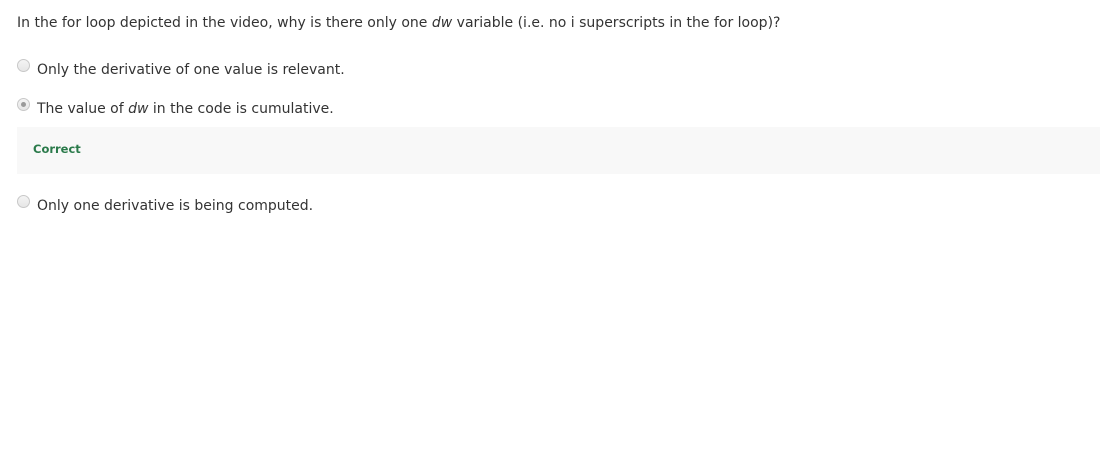 The width and height of the screenshot is (1100, 462). Describe the element at coordinates (442, 23) in the screenshot. I see `question-math-dw: dw` at that location.